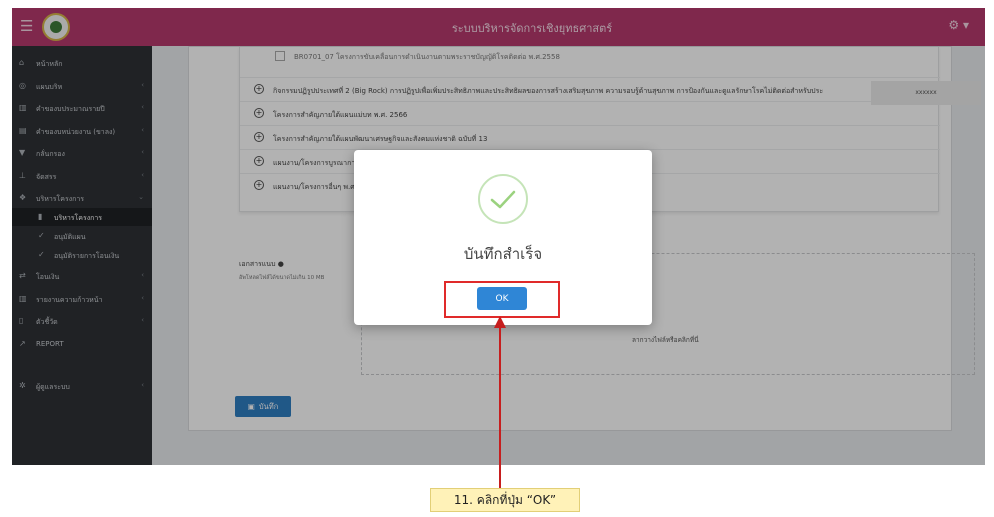  Describe the element at coordinates (500, 322) in the screenshot. I see `arrow-up-icon` at that location.